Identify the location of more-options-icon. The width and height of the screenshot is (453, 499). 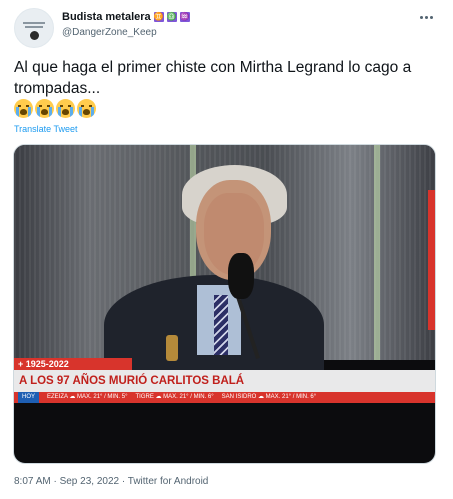
(429, 17).